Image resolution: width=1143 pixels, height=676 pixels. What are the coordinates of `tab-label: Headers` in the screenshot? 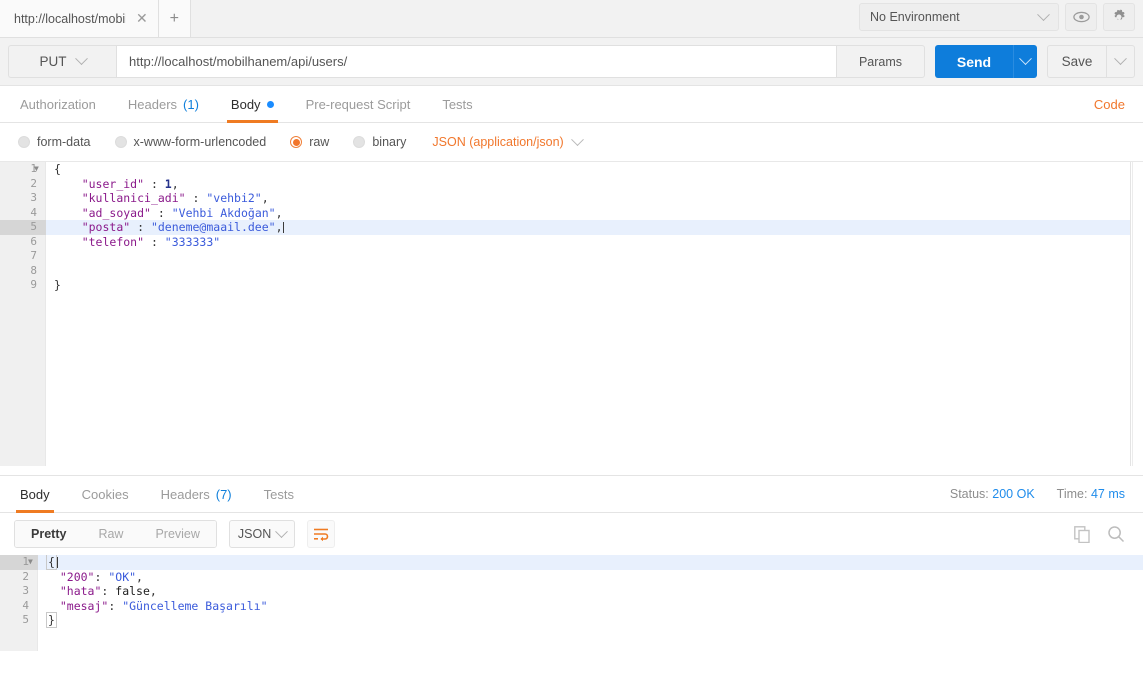 It's located at (152, 104).